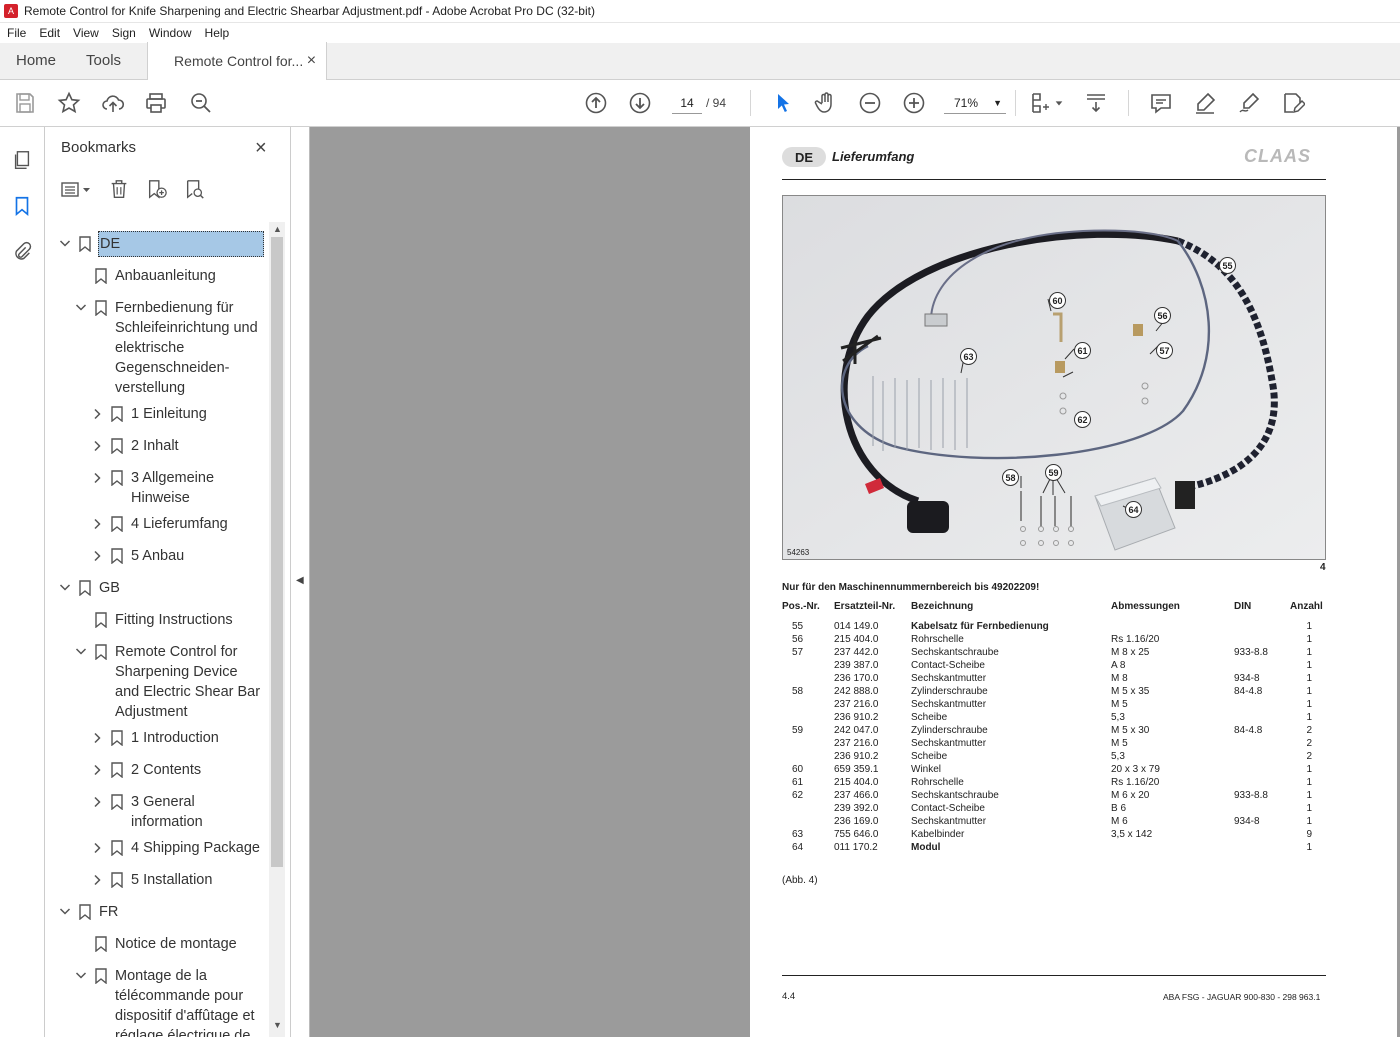 This screenshot has width=1400, height=1037. What do you see at coordinates (277, 552) in the screenshot?
I see `bookmarks-scroll-thumb` at bounding box center [277, 552].